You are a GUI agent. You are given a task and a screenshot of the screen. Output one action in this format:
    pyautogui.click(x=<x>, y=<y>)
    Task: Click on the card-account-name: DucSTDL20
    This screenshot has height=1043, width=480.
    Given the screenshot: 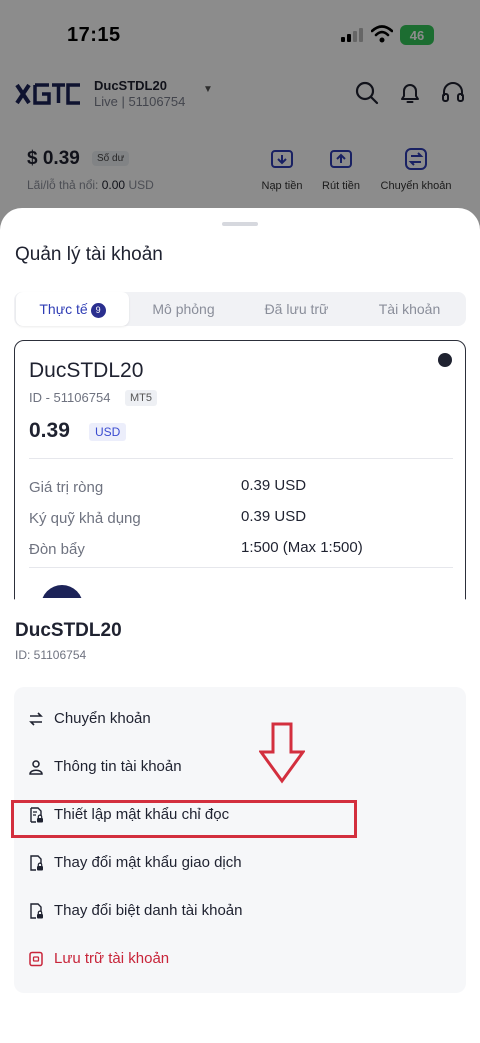 What is the action you would take?
    pyautogui.click(x=86, y=370)
    